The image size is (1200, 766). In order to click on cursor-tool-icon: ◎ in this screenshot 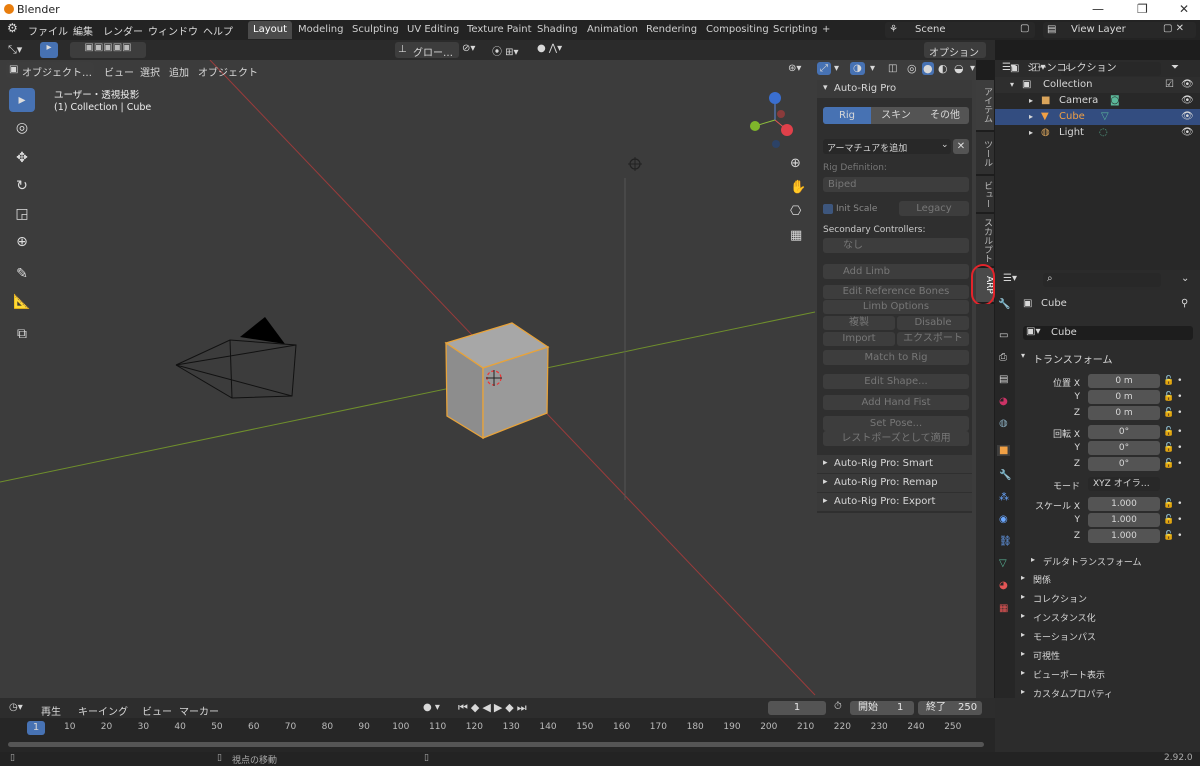, I will do `click(22, 128)`.